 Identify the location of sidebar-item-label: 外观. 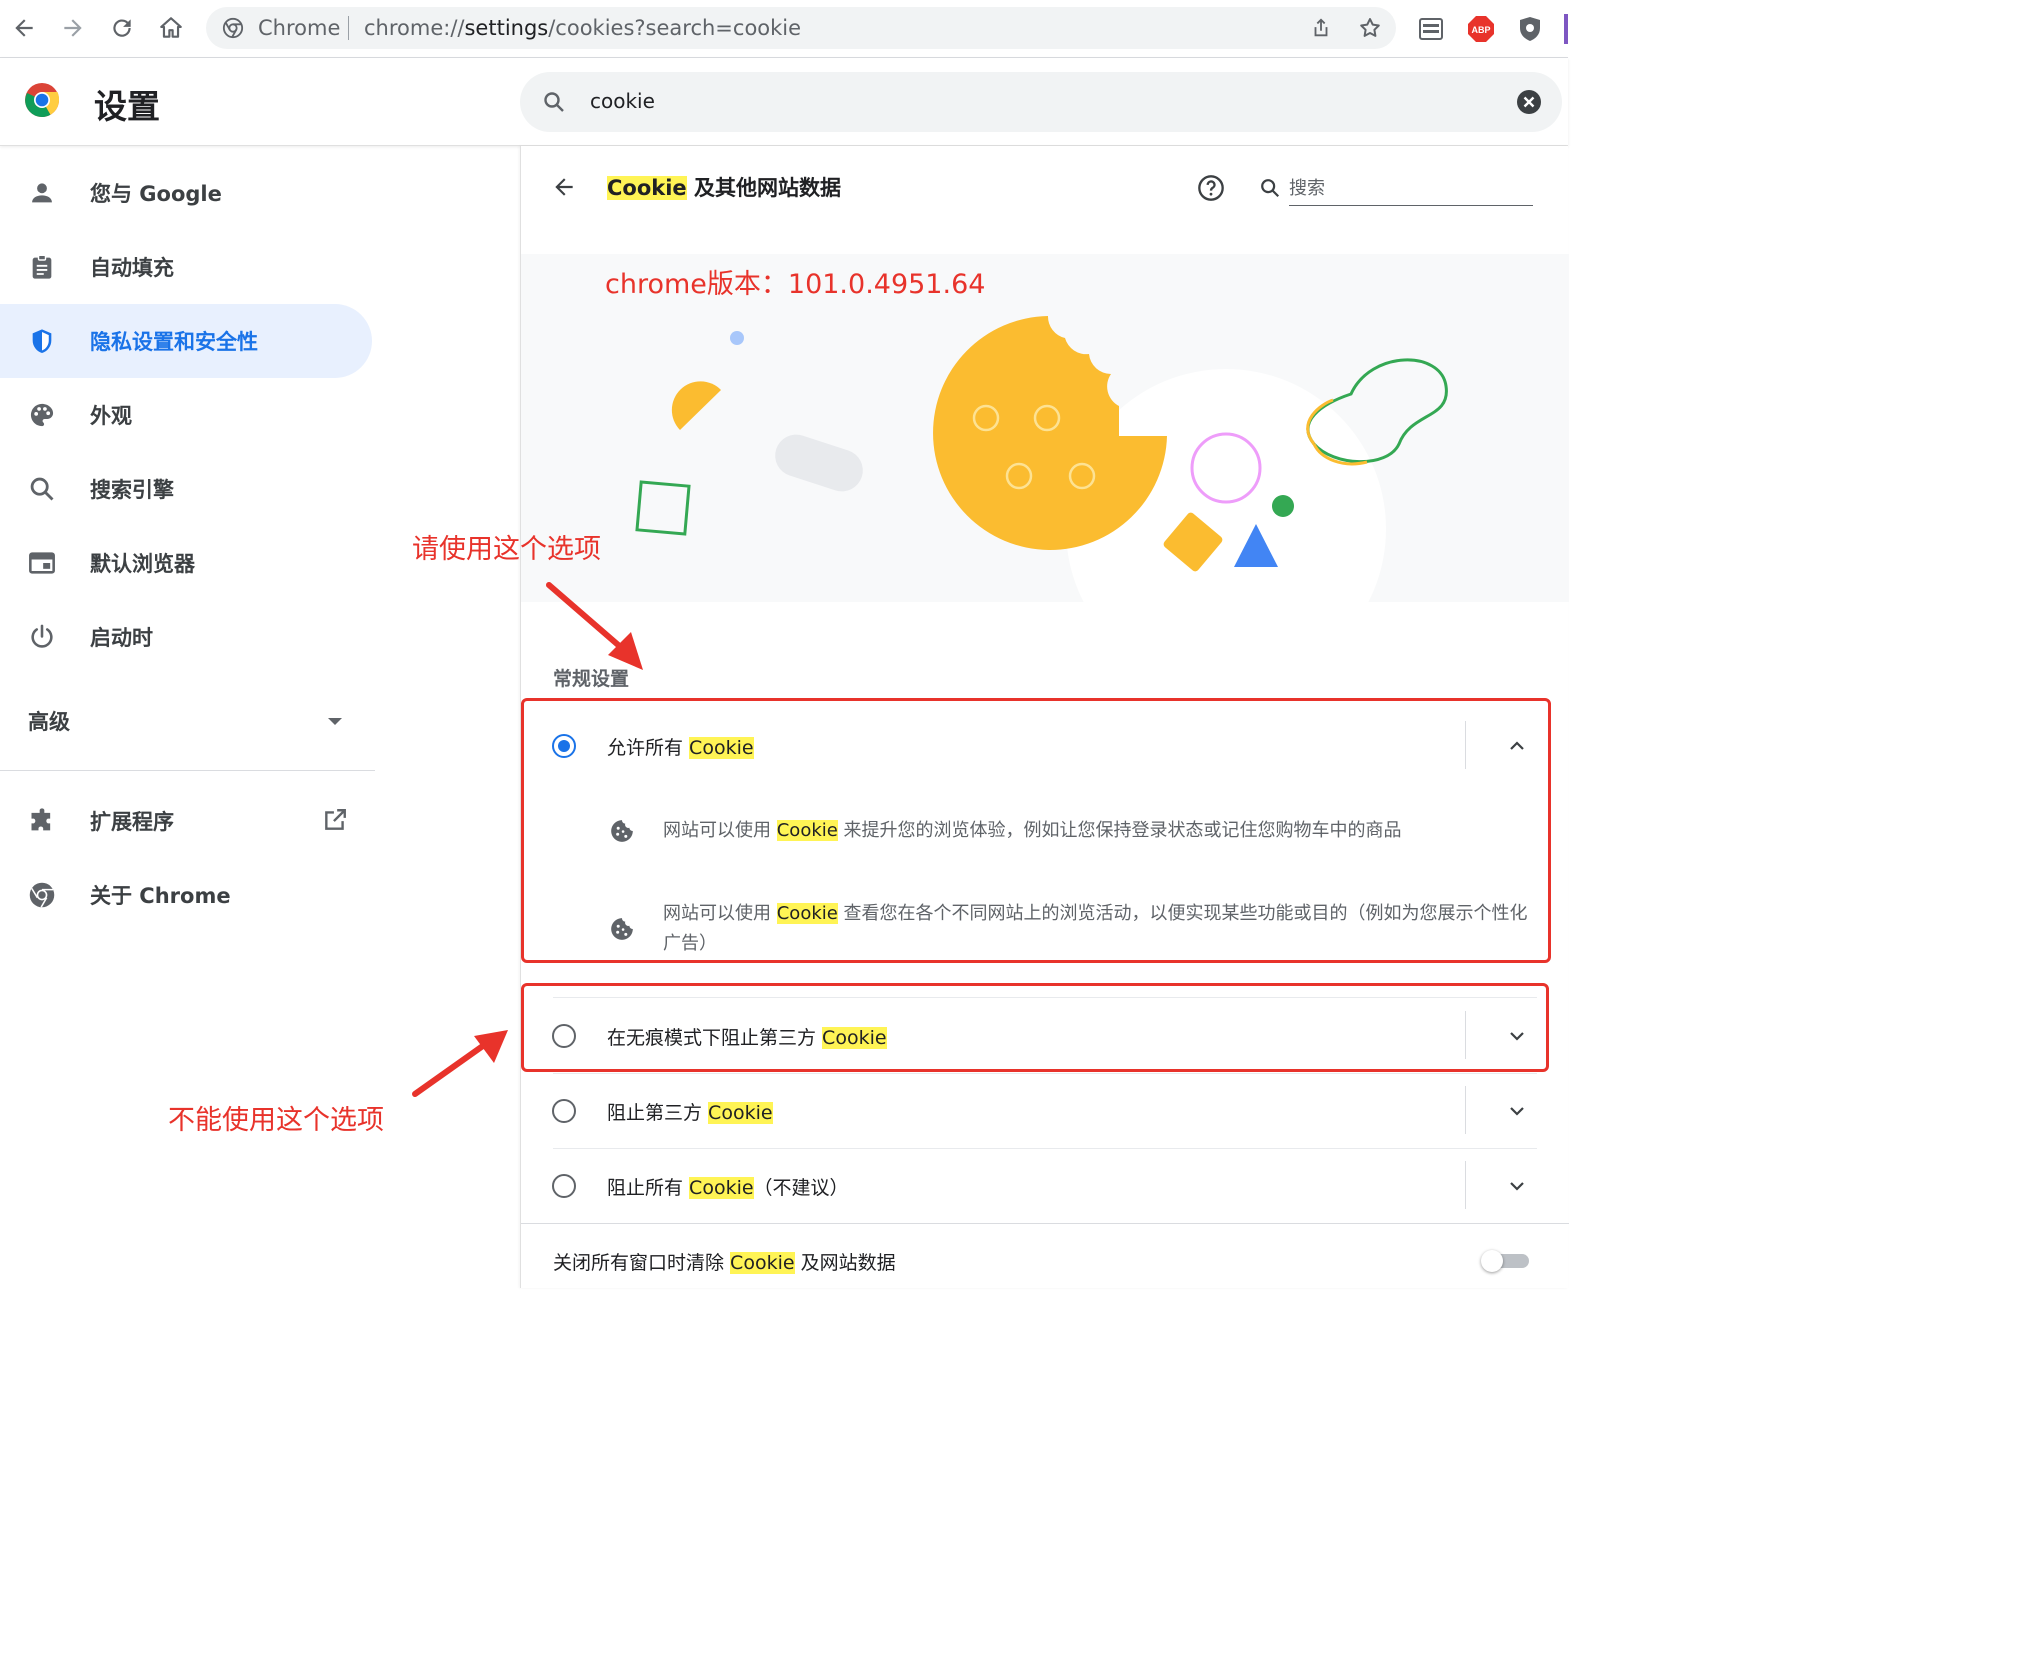
(111, 416).